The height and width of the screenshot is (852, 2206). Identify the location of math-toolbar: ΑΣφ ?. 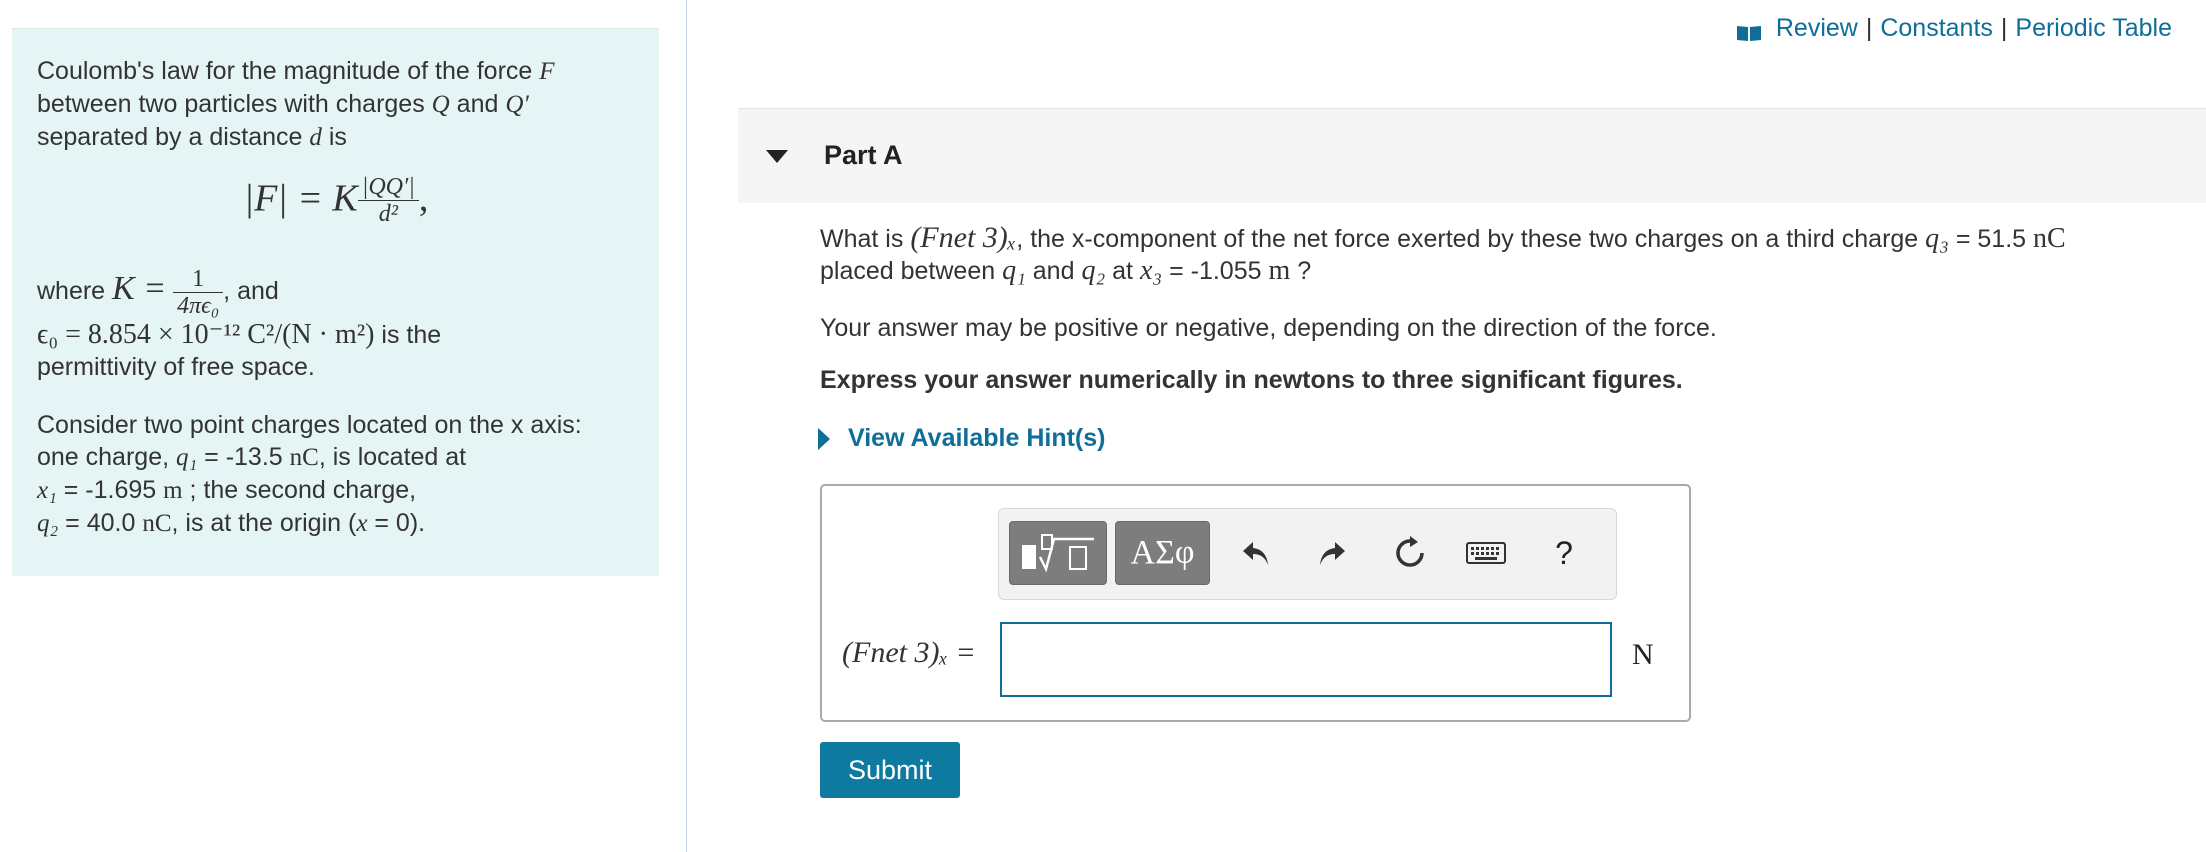
(1307, 554).